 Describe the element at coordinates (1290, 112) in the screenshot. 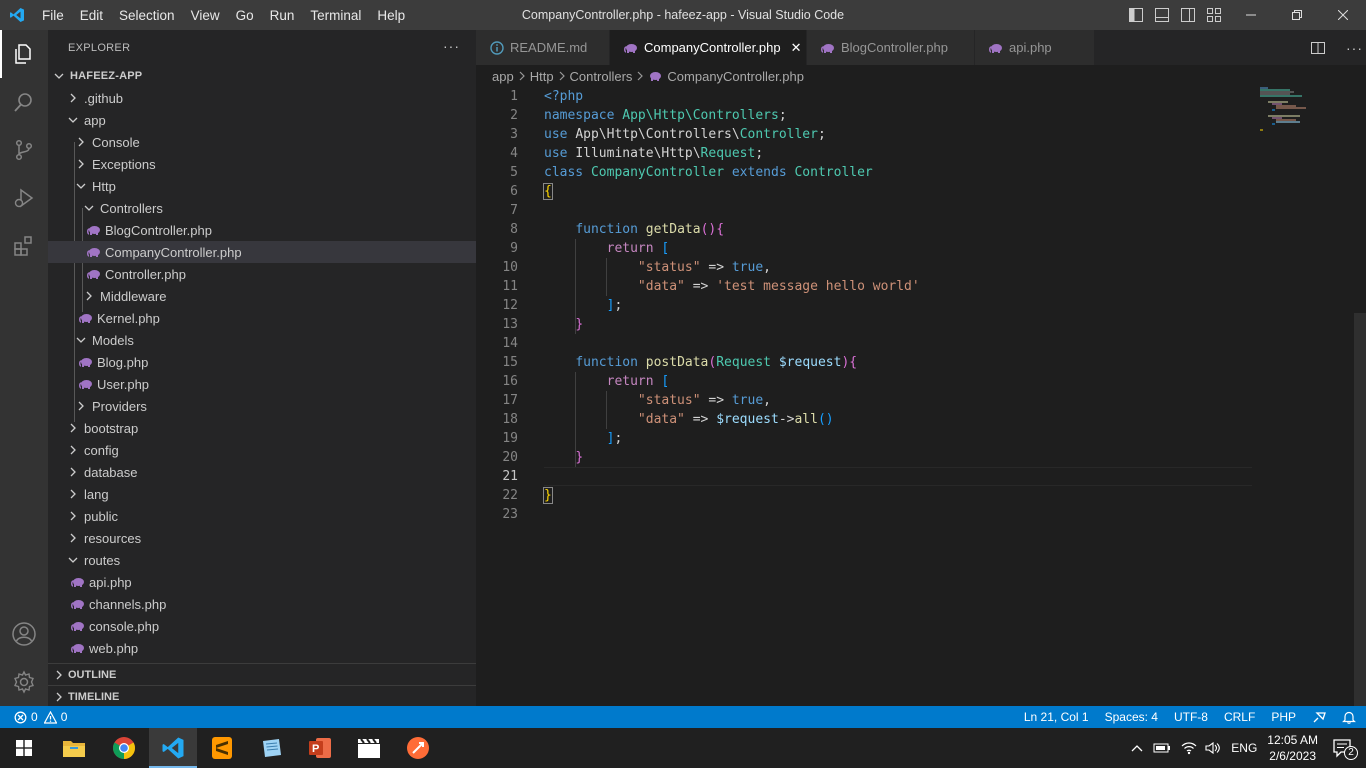

I see `minimap` at that location.